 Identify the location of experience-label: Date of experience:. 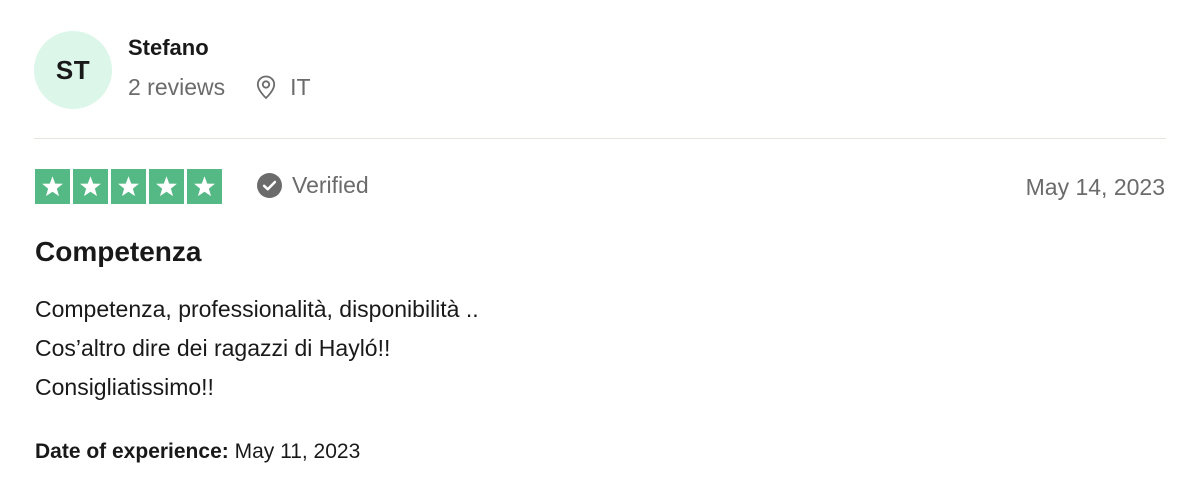
(132, 451).